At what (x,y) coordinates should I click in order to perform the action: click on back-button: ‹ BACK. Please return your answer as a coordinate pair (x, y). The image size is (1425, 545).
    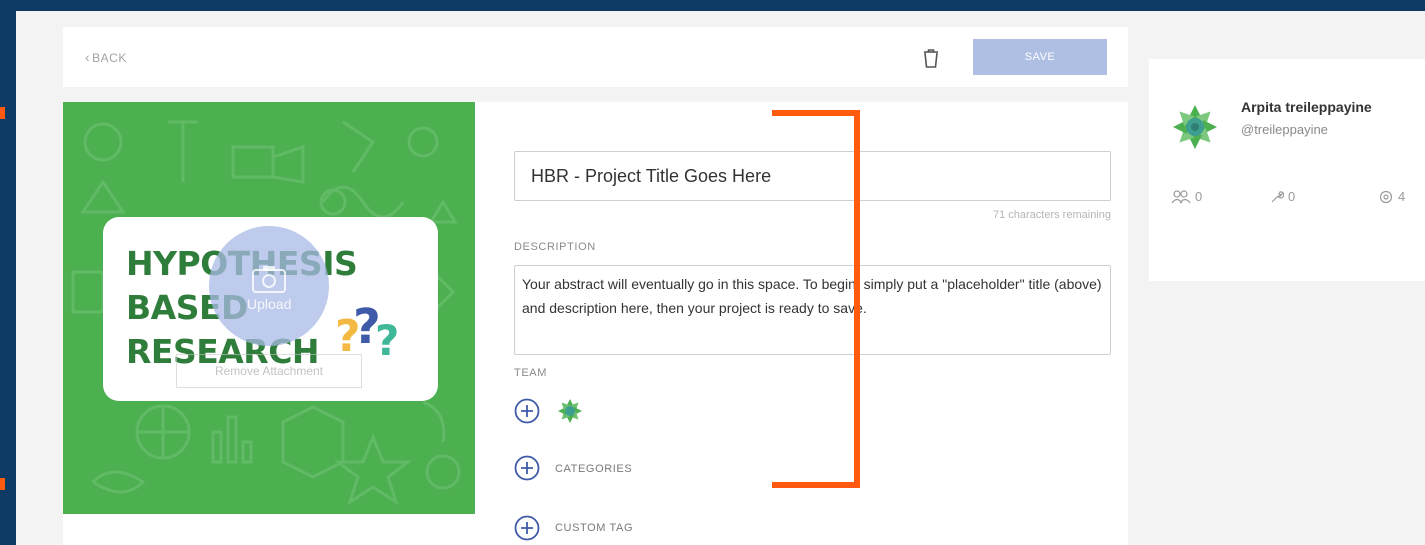
    Looking at the image, I should click on (106, 57).